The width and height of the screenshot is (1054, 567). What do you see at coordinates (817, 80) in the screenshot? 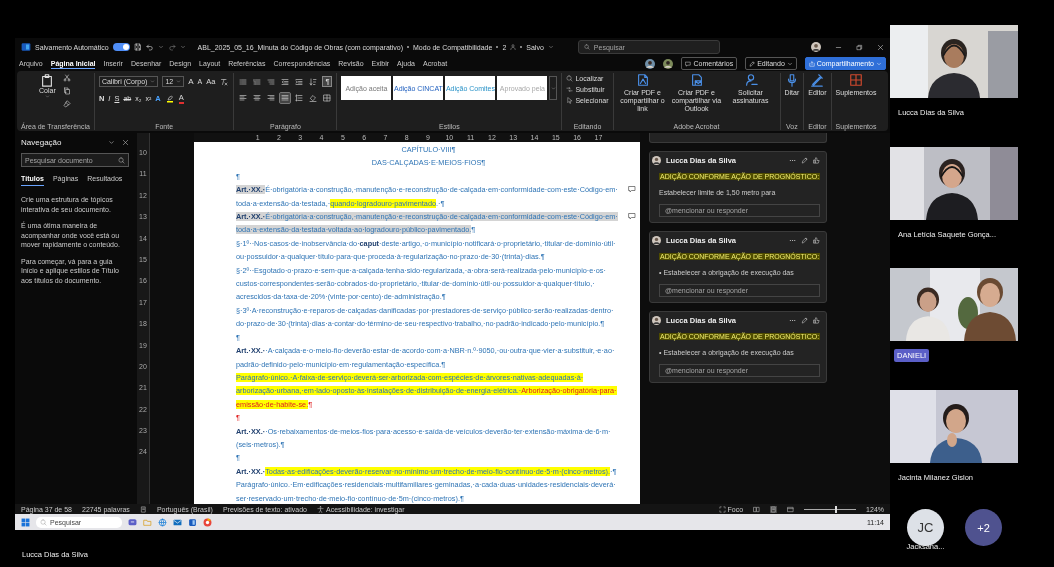
I see `pen-icon` at bounding box center [817, 80].